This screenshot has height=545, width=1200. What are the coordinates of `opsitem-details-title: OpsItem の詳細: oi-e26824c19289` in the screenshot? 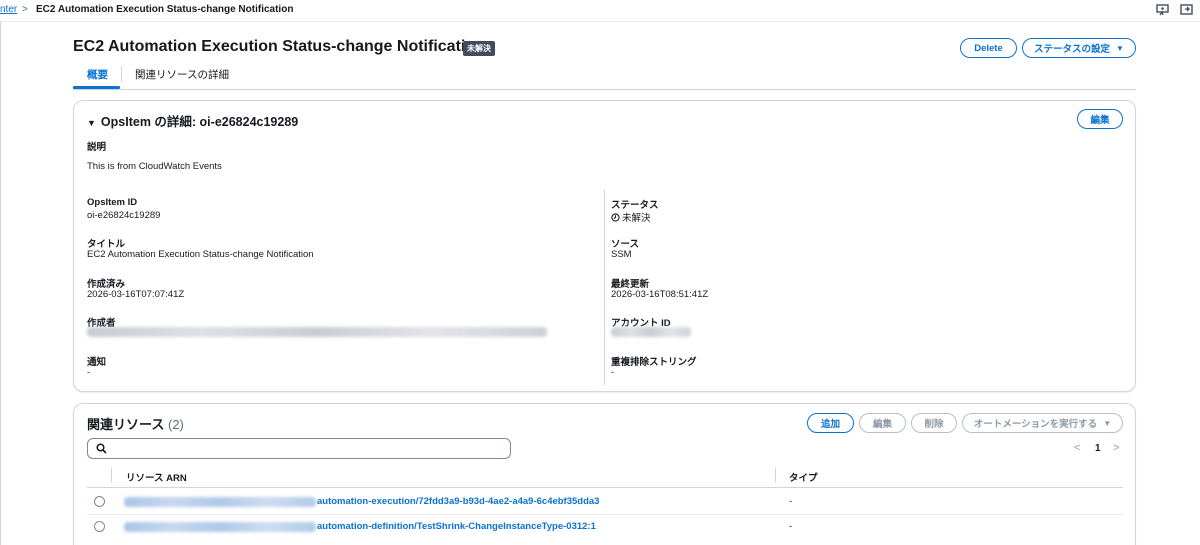 It's located at (199, 122).